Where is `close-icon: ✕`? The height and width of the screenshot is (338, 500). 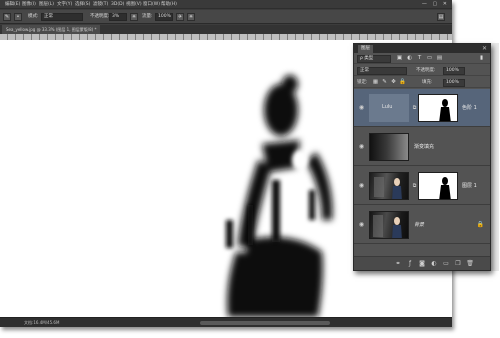
close-icon: ✕ is located at coordinates (484, 48).